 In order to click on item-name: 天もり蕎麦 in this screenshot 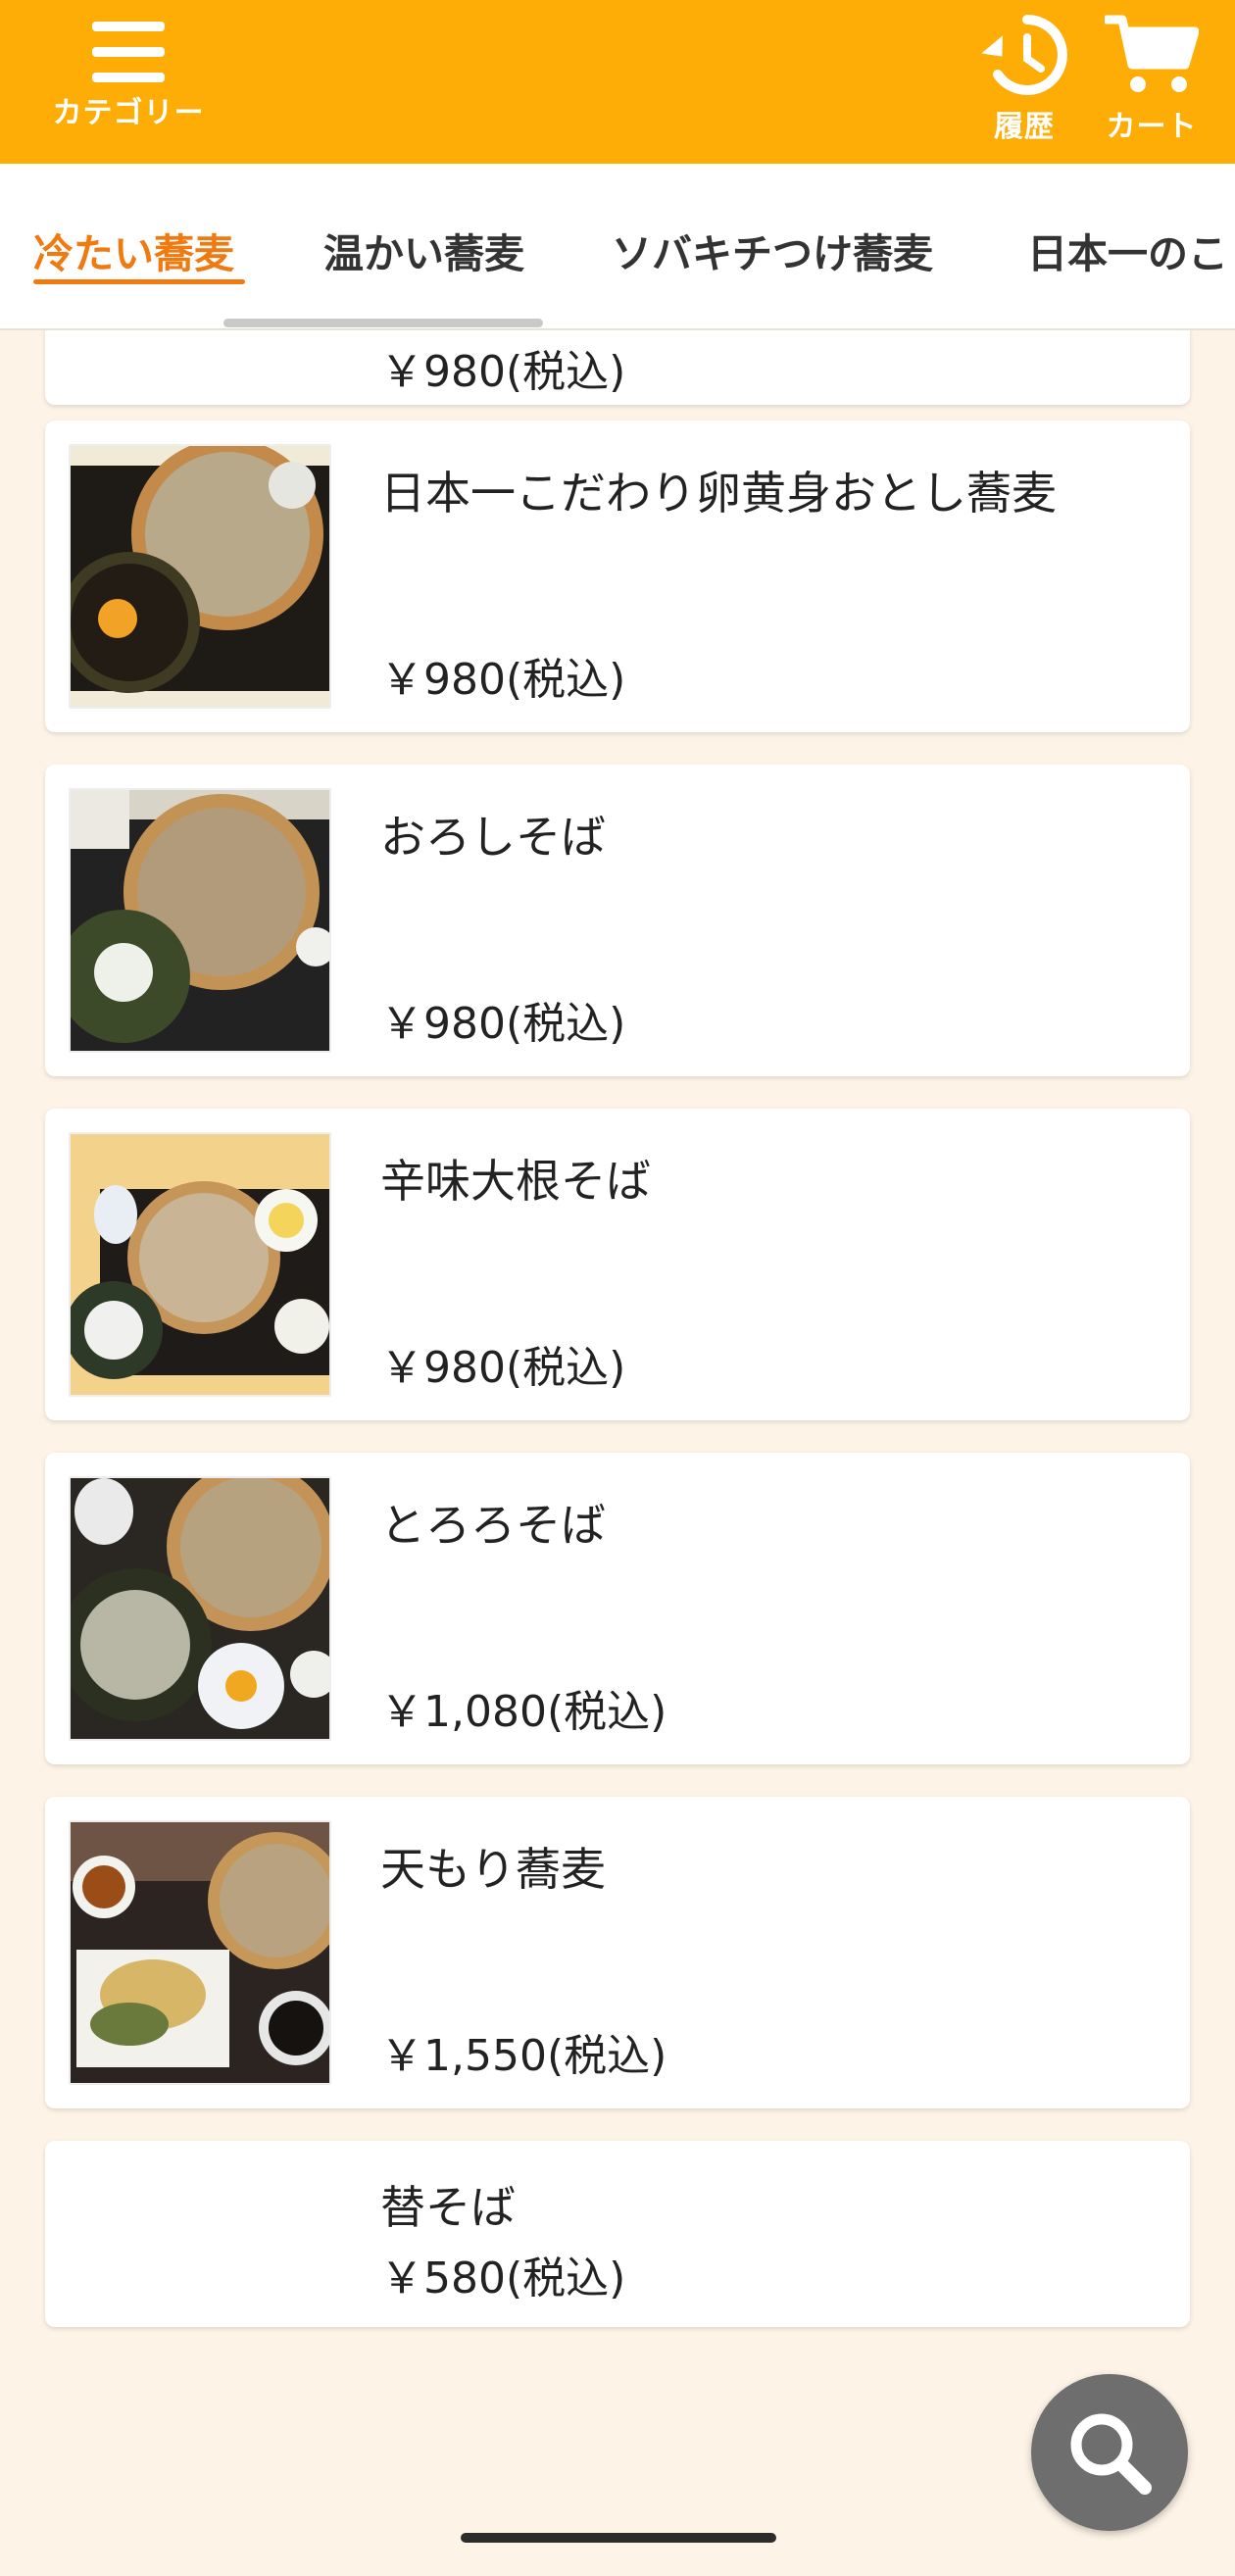, I will do `click(493, 1869)`.